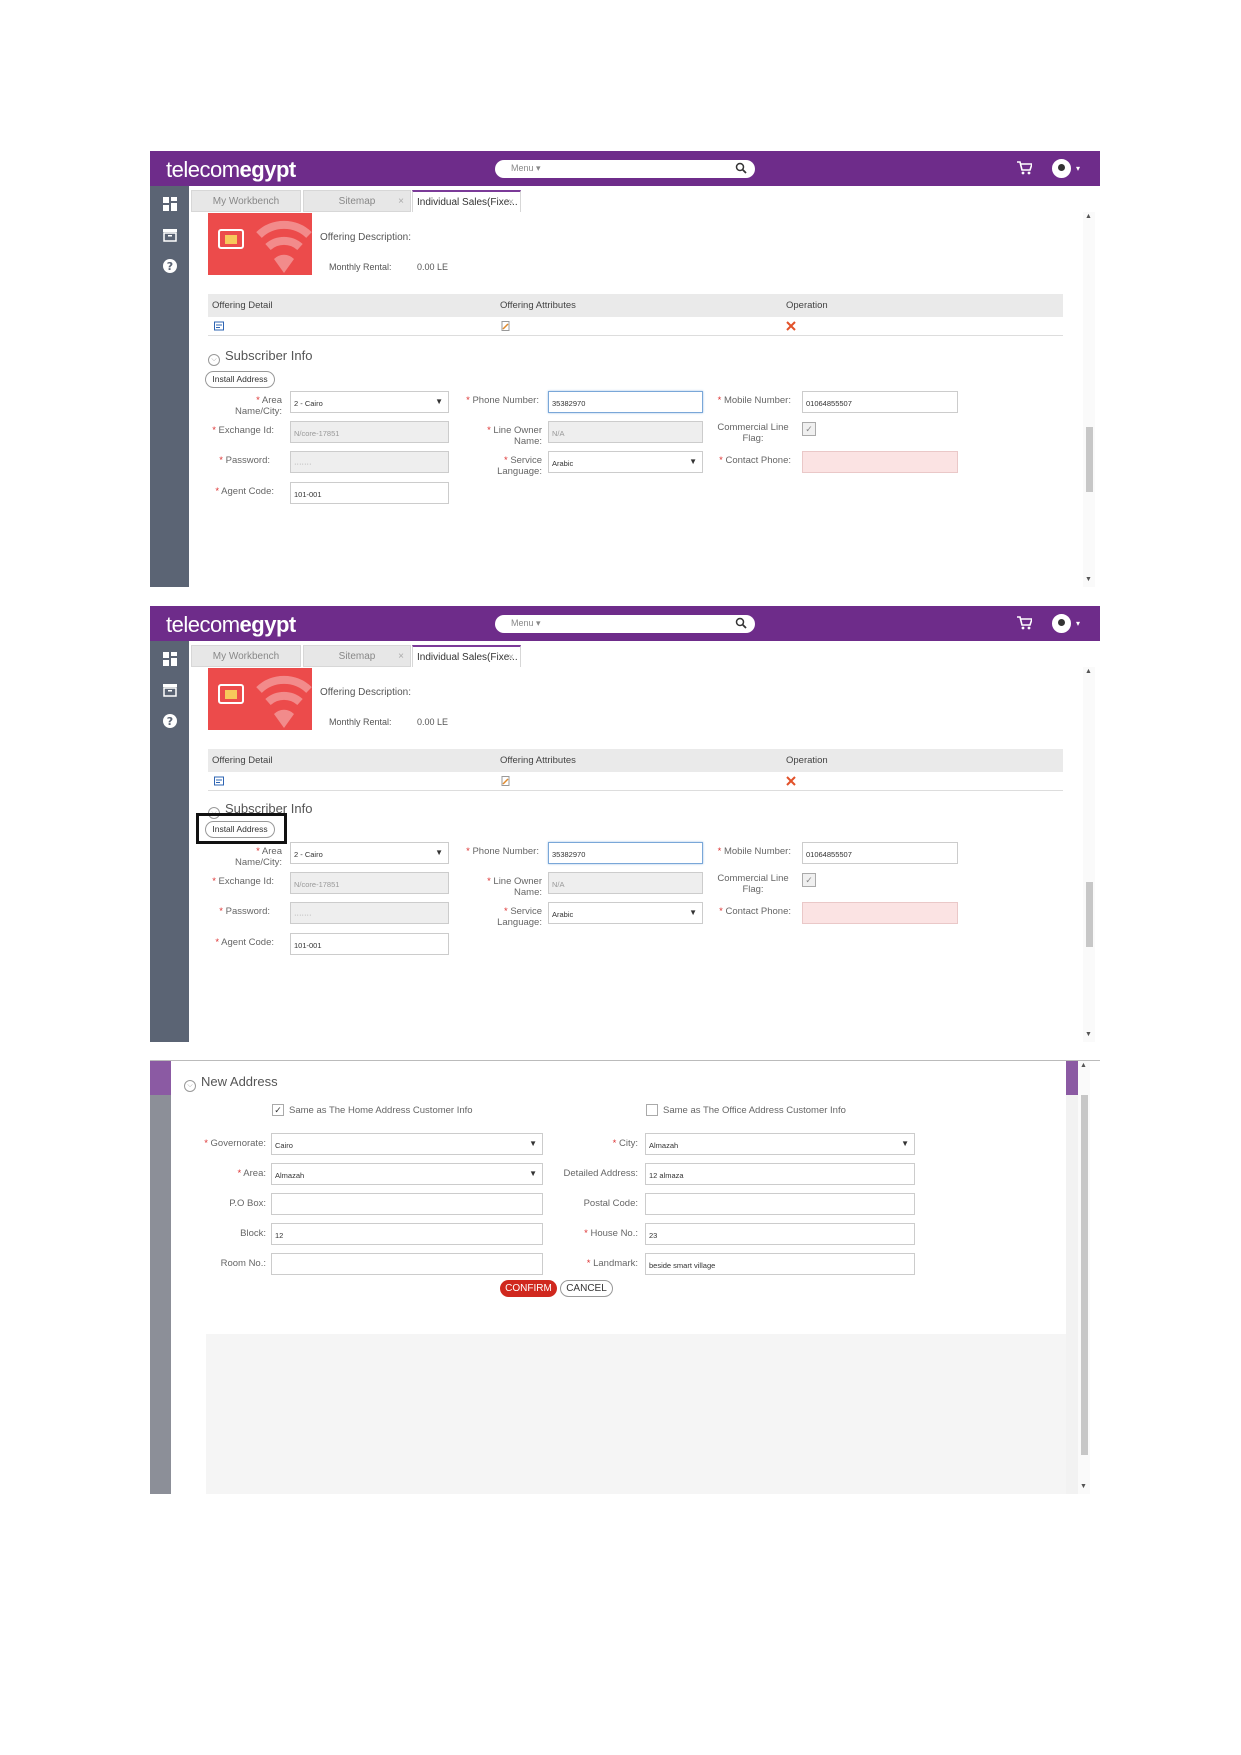  I want to click on area-select: Almazah ▼, so click(407, 1174).